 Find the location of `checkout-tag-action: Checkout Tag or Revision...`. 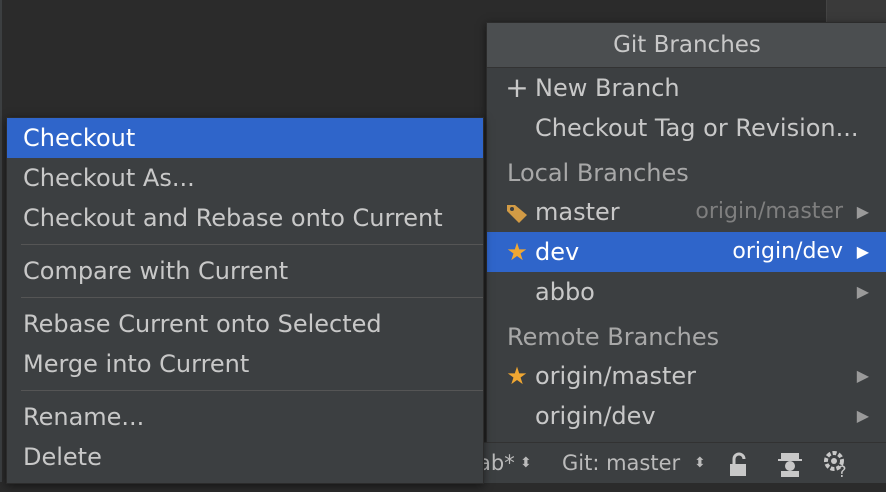

checkout-tag-action: Checkout Tag or Revision... is located at coordinates (686, 128).